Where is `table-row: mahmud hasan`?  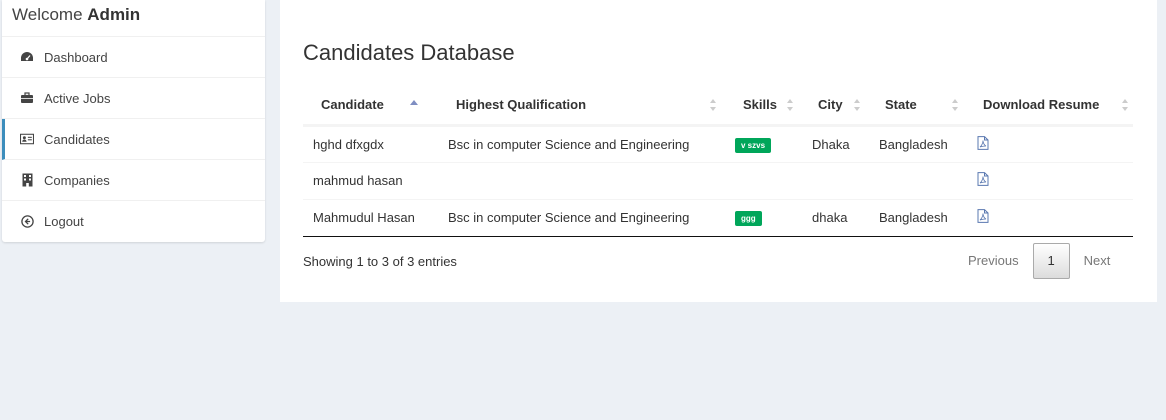
table-row: mahmud hasan is located at coordinates (718, 180).